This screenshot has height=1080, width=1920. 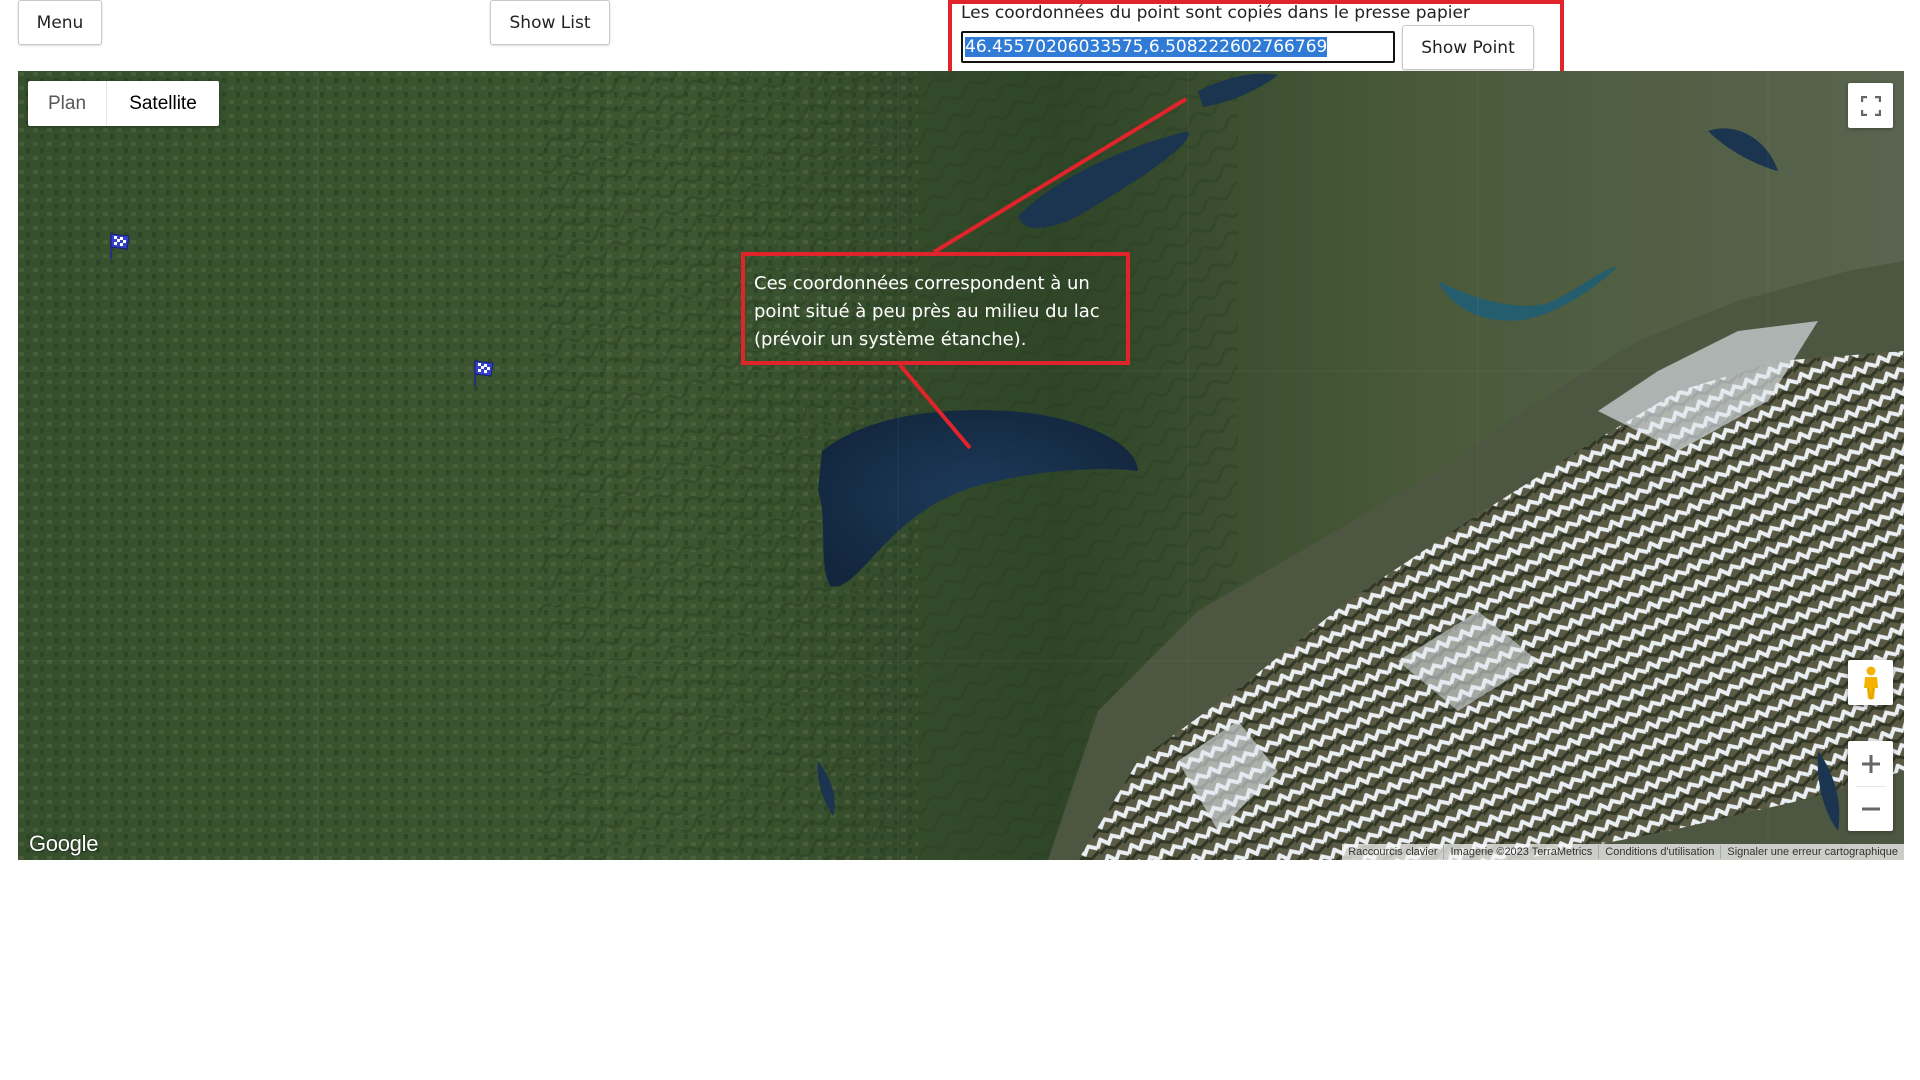 I want to click on imagery-credit: Imagerie ©2023 TerraMetrics, so click(x=1520, y=852).